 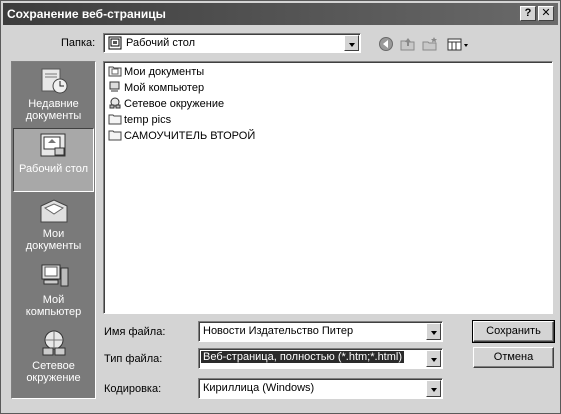 I want to click on filetype-select: Веб-страница, полностью (*.htm;*.html), so click(x=320, y=358).